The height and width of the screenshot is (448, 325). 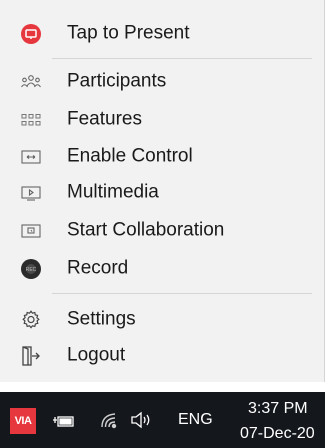 What do you see at coordinates (130, 156) in the screenshot?
I see `menu-item-label: Enable Control` at bounding box center [130, 156].